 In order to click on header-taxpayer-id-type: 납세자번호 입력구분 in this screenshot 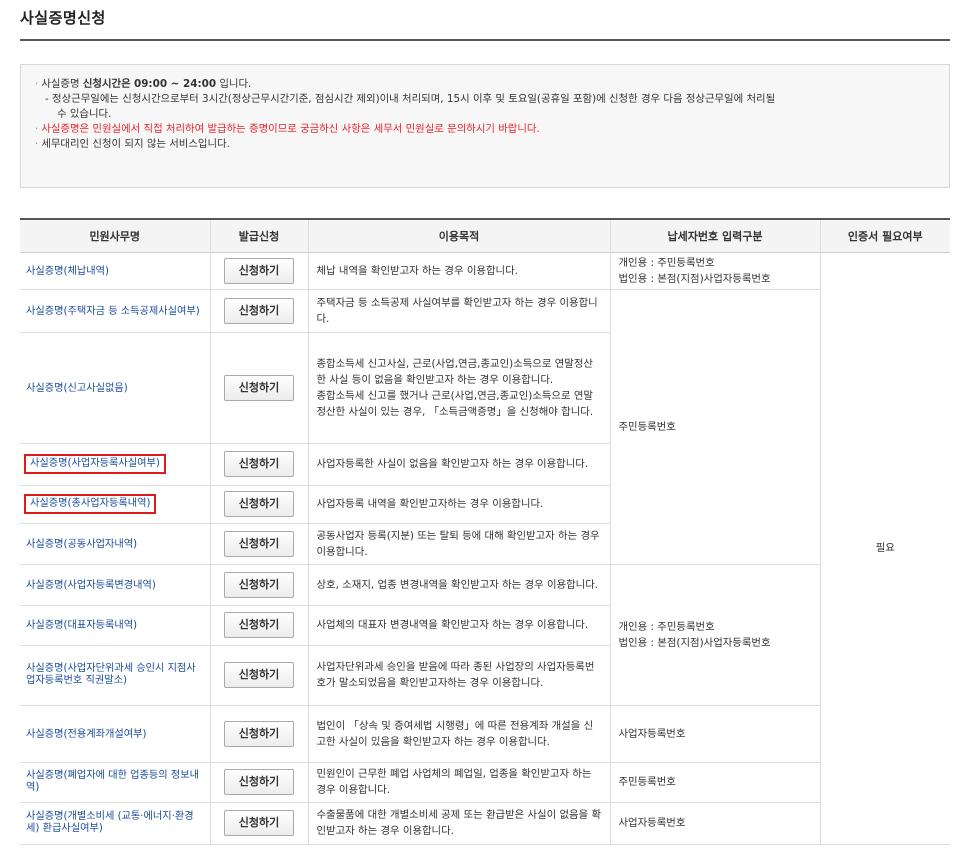, I will do `click(714, 235)`.